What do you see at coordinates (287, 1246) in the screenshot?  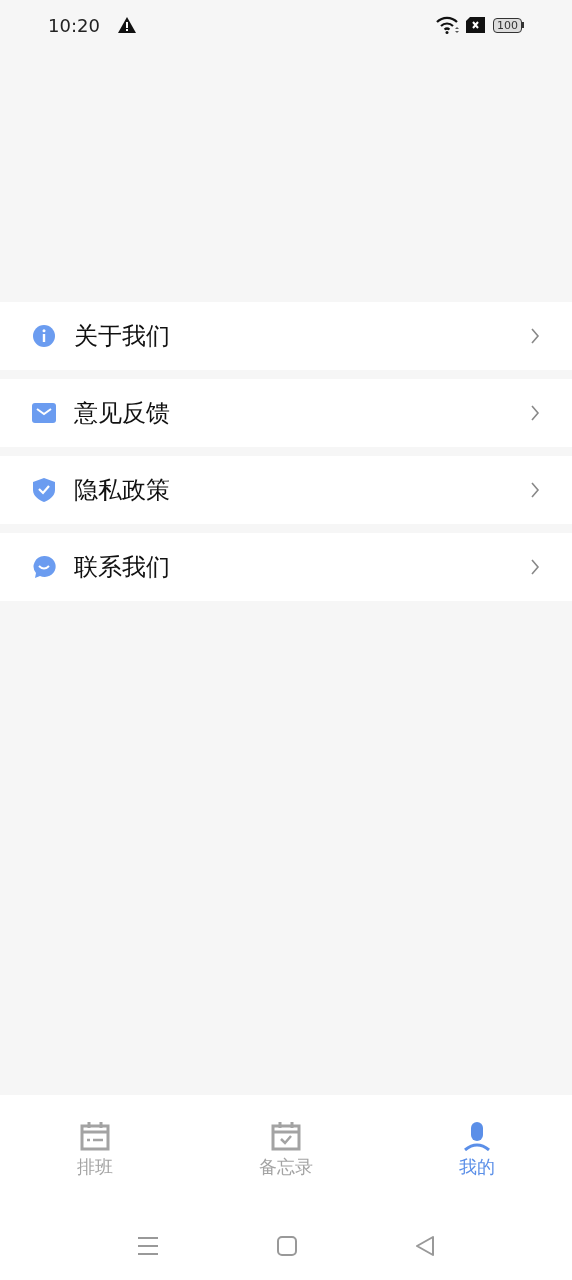 I see `home-icon` at bounding box center [287, 1246].